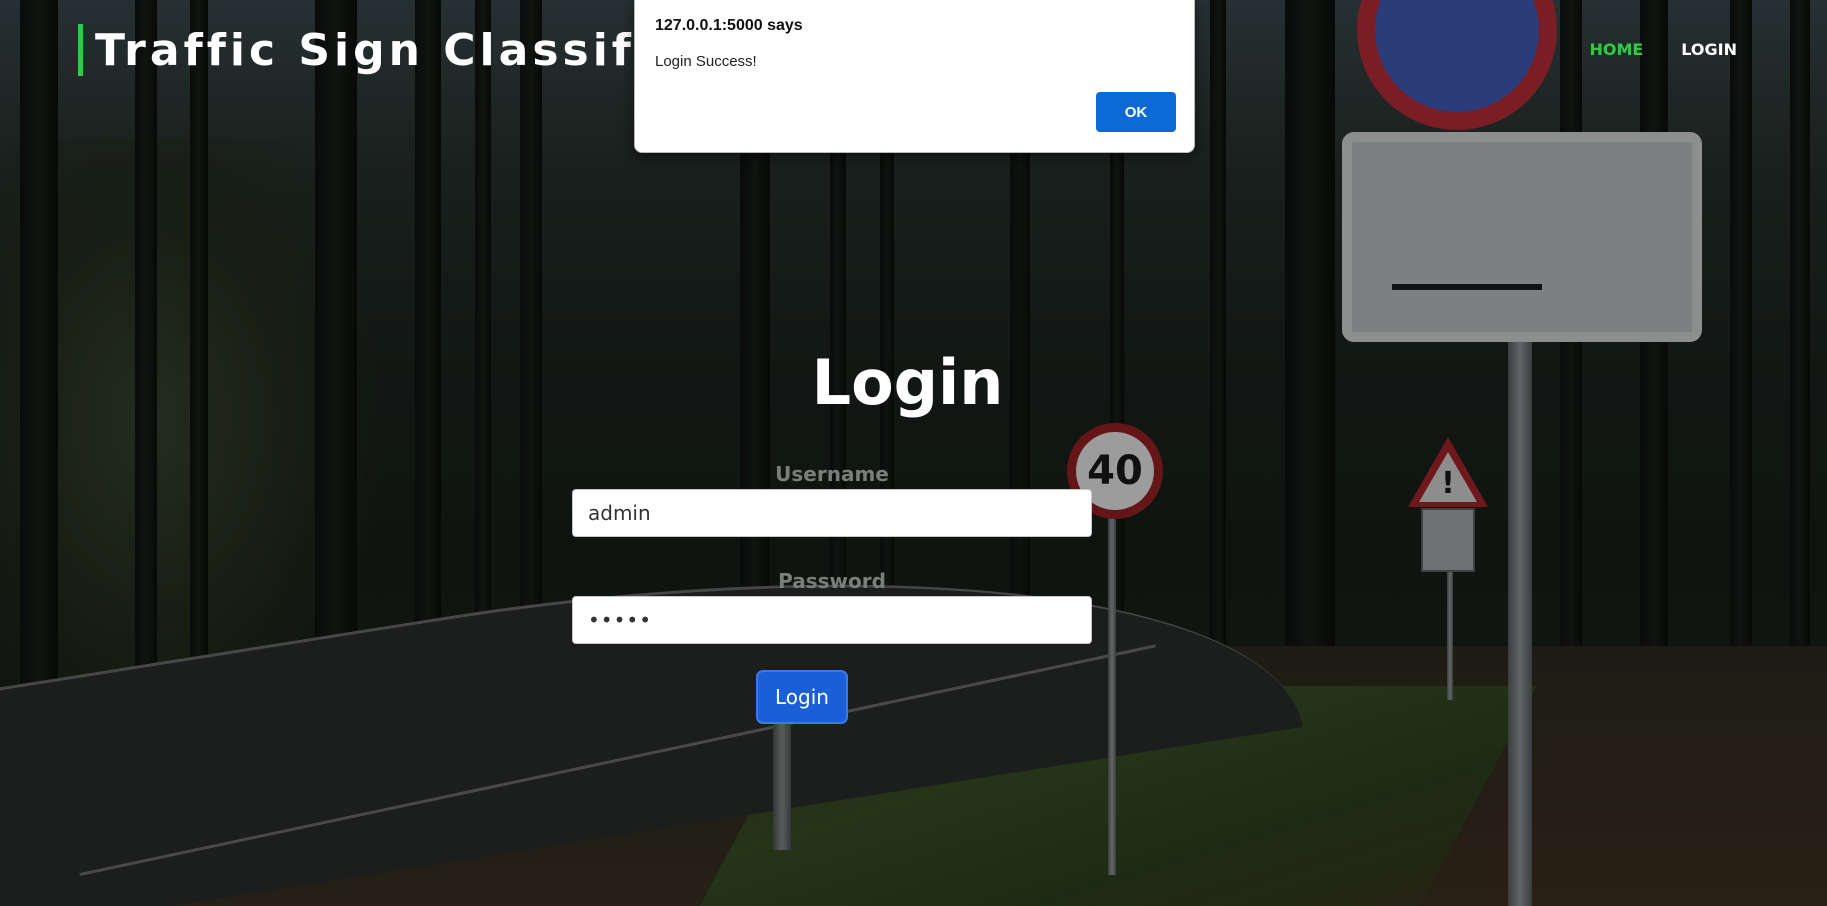 This screenshot has height=906, width=1827. I want to click on nav-link-login: LOGIN, so click(1709, 49).